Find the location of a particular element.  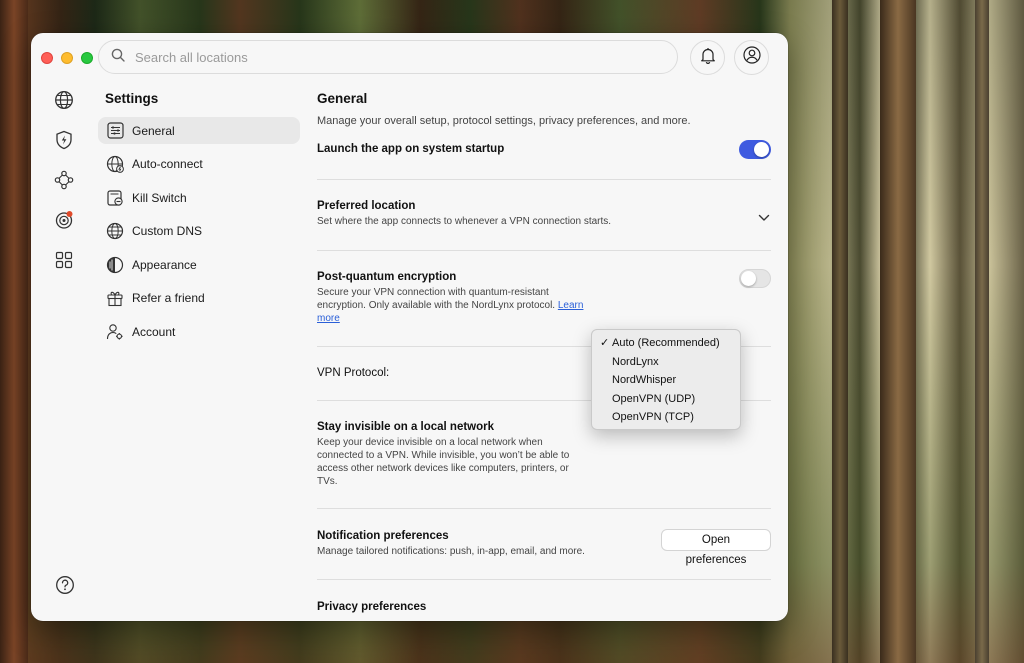

stay-invisible-title: Stay invisible on a local network is located at coordinates (406, 427).